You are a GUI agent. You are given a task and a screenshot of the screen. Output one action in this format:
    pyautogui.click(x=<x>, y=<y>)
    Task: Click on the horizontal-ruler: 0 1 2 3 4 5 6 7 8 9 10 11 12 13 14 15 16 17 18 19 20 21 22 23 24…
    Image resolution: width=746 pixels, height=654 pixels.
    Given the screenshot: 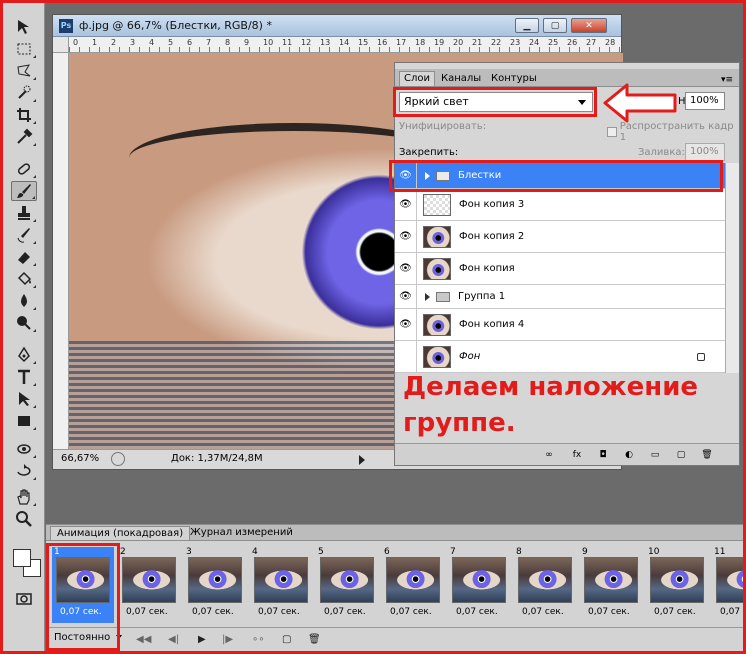 What is the action you would take?
    pyautogui.click(x=345, y=45)
    